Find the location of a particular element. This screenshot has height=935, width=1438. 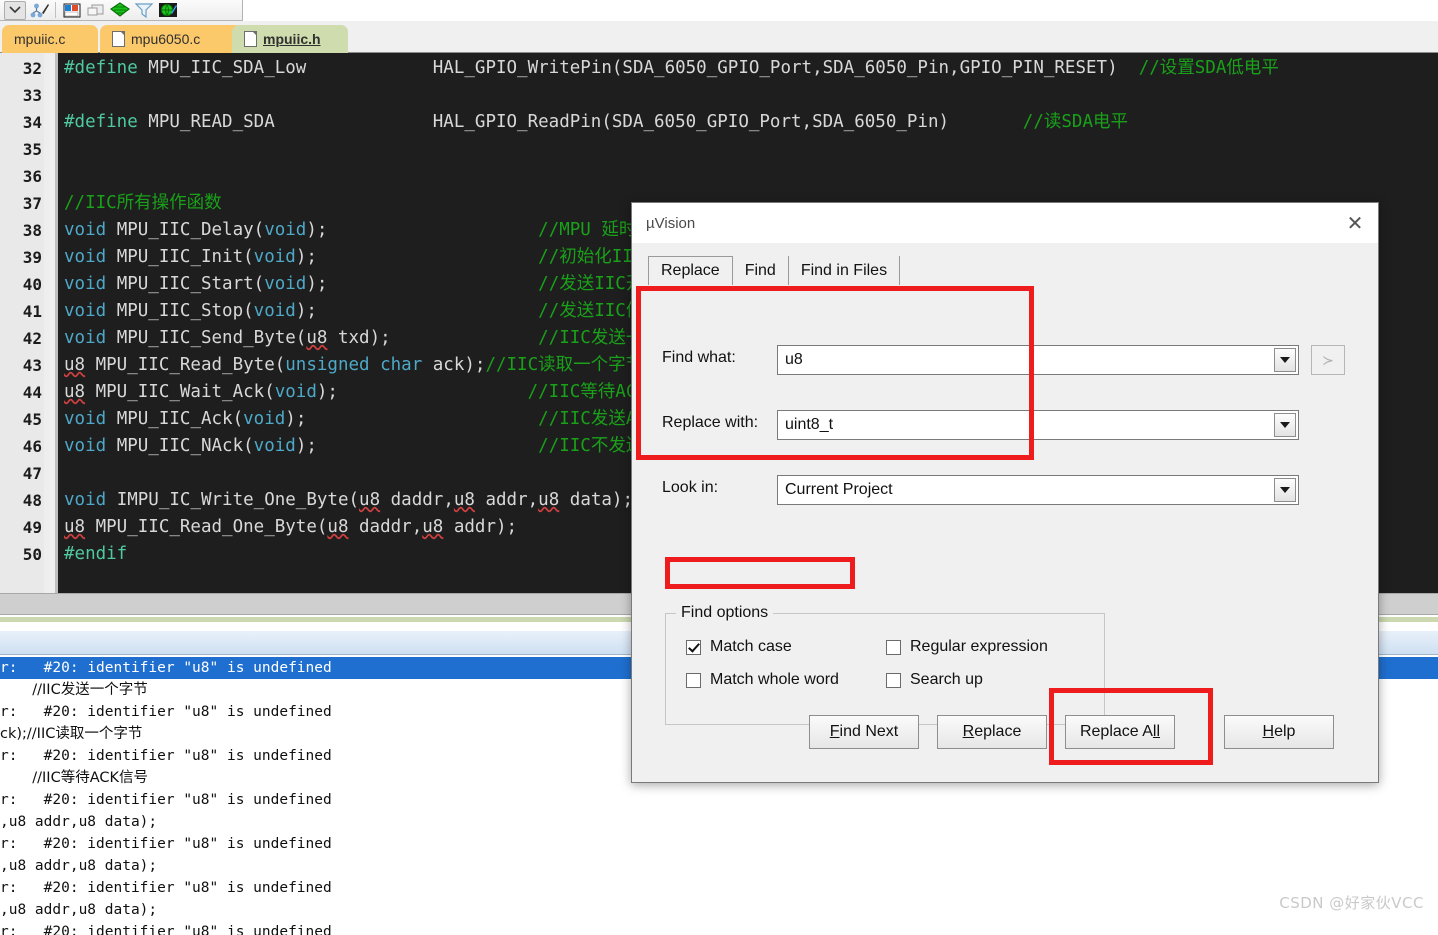

diamond-green-button is located at coordinates (120, 10).